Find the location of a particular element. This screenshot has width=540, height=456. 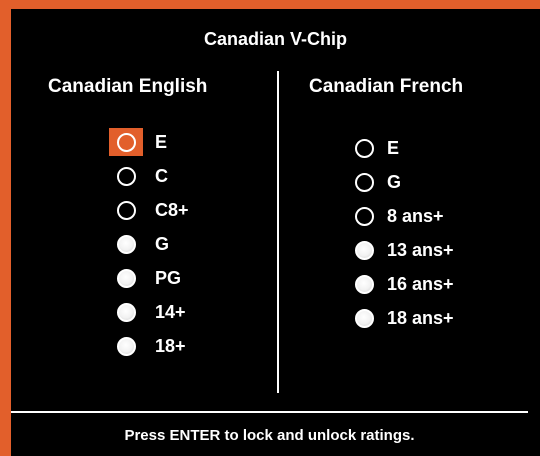

english-rating-option: C8+ is located at coordinates (149, 210).